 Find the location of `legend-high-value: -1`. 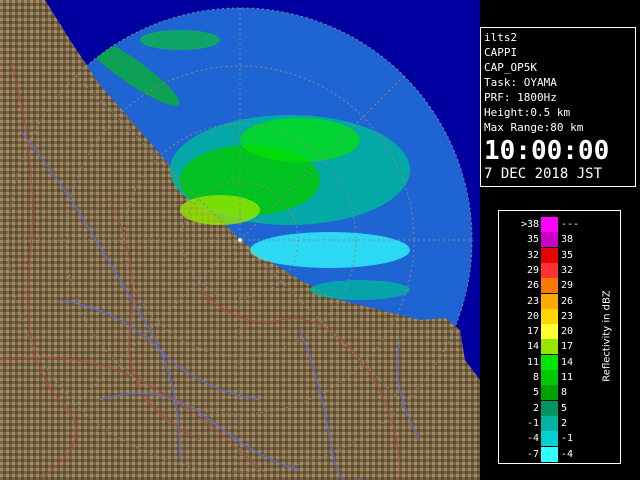

legend-high-value: -1 is located at coordinates (567, 439).